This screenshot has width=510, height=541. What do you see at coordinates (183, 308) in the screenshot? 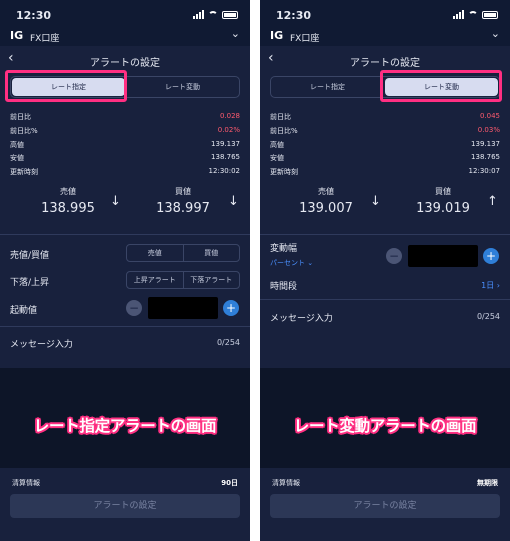
I see `trigger-value-input` at bounding box center [183, 308].